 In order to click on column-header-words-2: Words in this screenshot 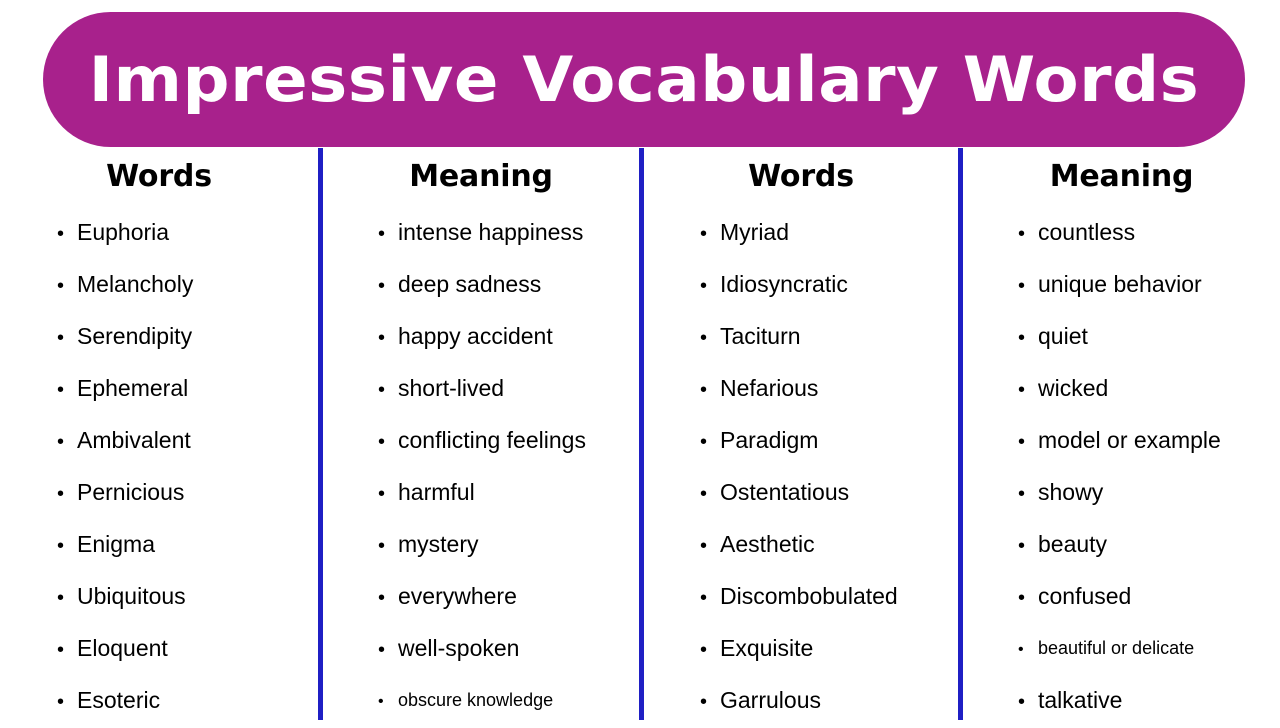, I will do `click(801, 176)`.